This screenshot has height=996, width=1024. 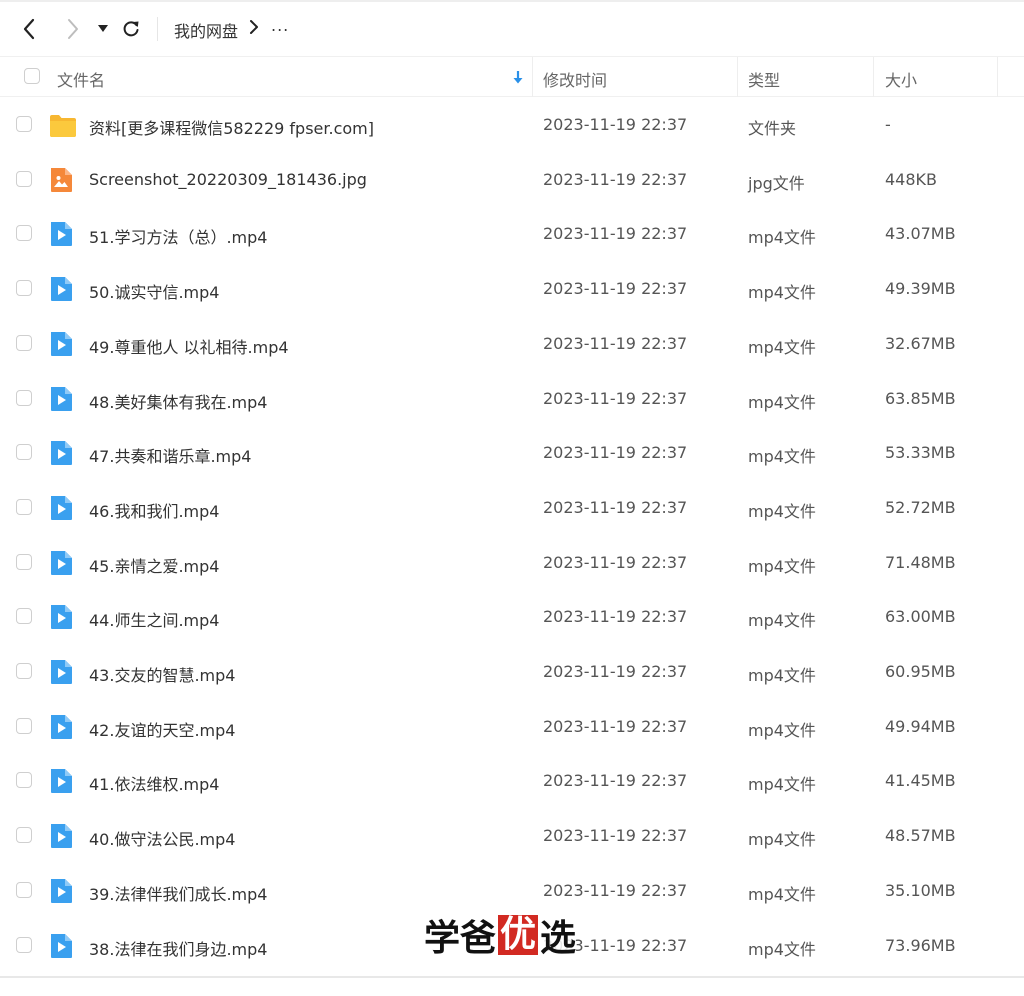 I want to click on file-name: 40.做守法公民.mp4, so click(x=162, y=838).